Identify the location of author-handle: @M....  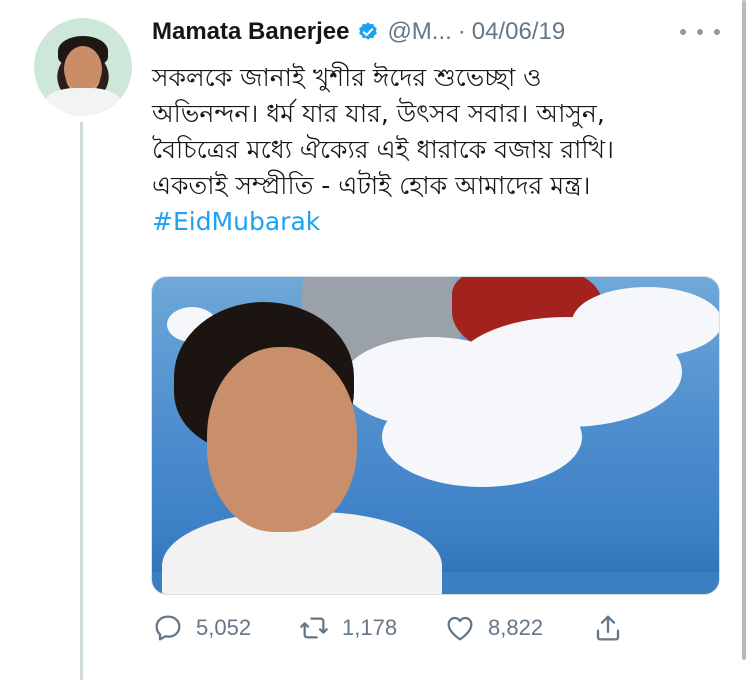
(419, 32).